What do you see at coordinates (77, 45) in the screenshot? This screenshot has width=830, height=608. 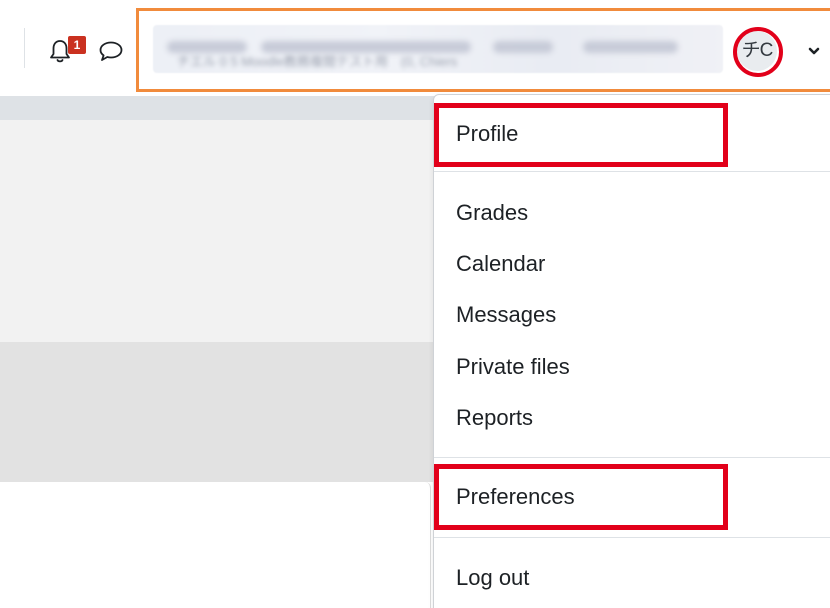 I see `notification-count-badge: 1` at bounding box center [77, 45].